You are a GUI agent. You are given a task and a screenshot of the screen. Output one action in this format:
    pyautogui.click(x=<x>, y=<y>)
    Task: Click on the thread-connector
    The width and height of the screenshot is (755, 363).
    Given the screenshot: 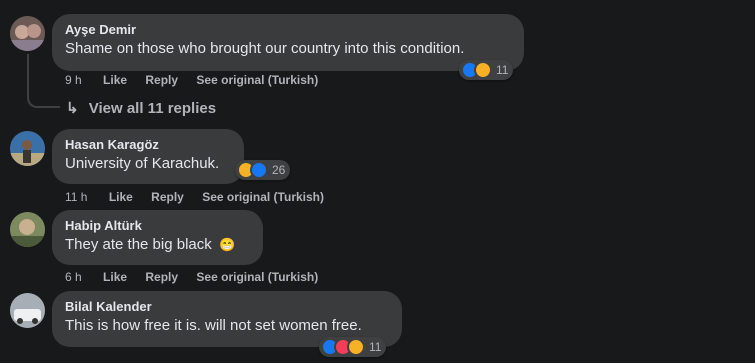 What is the action you would take?
    pyautogui.click(x=43, y=81)
    